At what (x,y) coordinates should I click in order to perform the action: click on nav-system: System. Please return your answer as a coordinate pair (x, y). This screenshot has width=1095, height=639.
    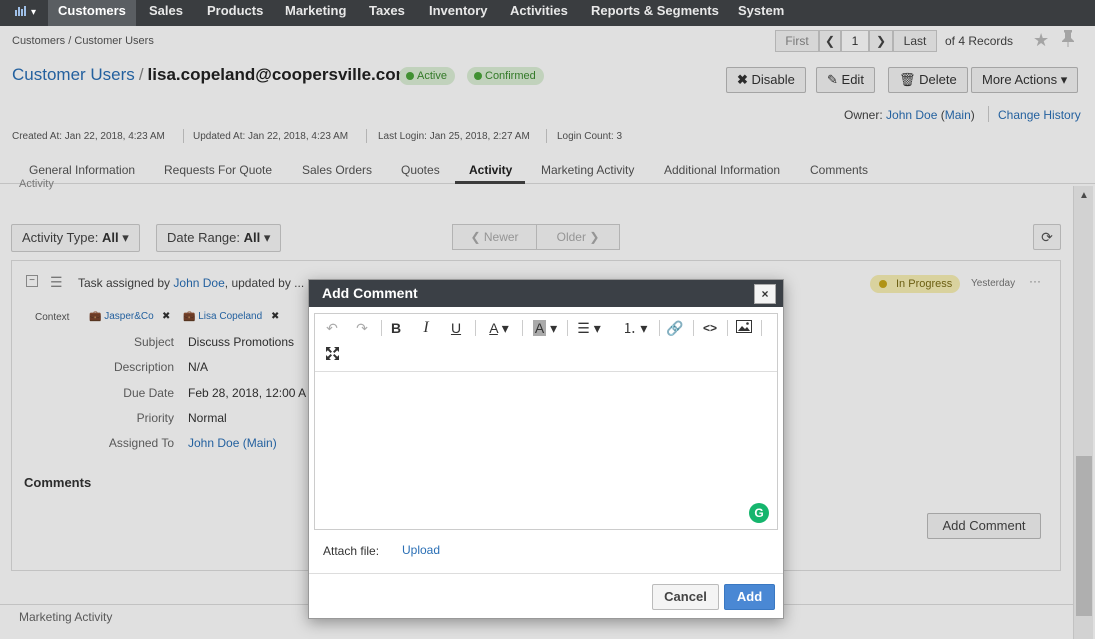
    Looking at the image, I should click on (761, 13).